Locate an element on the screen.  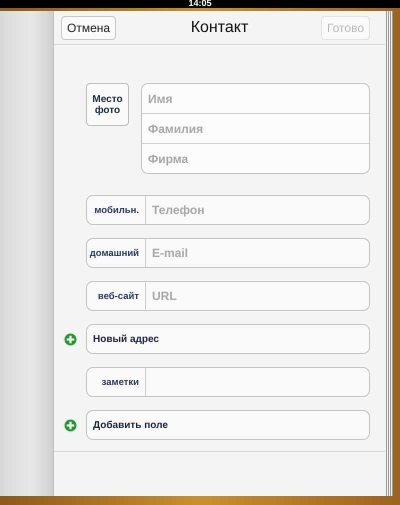
field-label: мобильн. is located at coordinates (116, 210).